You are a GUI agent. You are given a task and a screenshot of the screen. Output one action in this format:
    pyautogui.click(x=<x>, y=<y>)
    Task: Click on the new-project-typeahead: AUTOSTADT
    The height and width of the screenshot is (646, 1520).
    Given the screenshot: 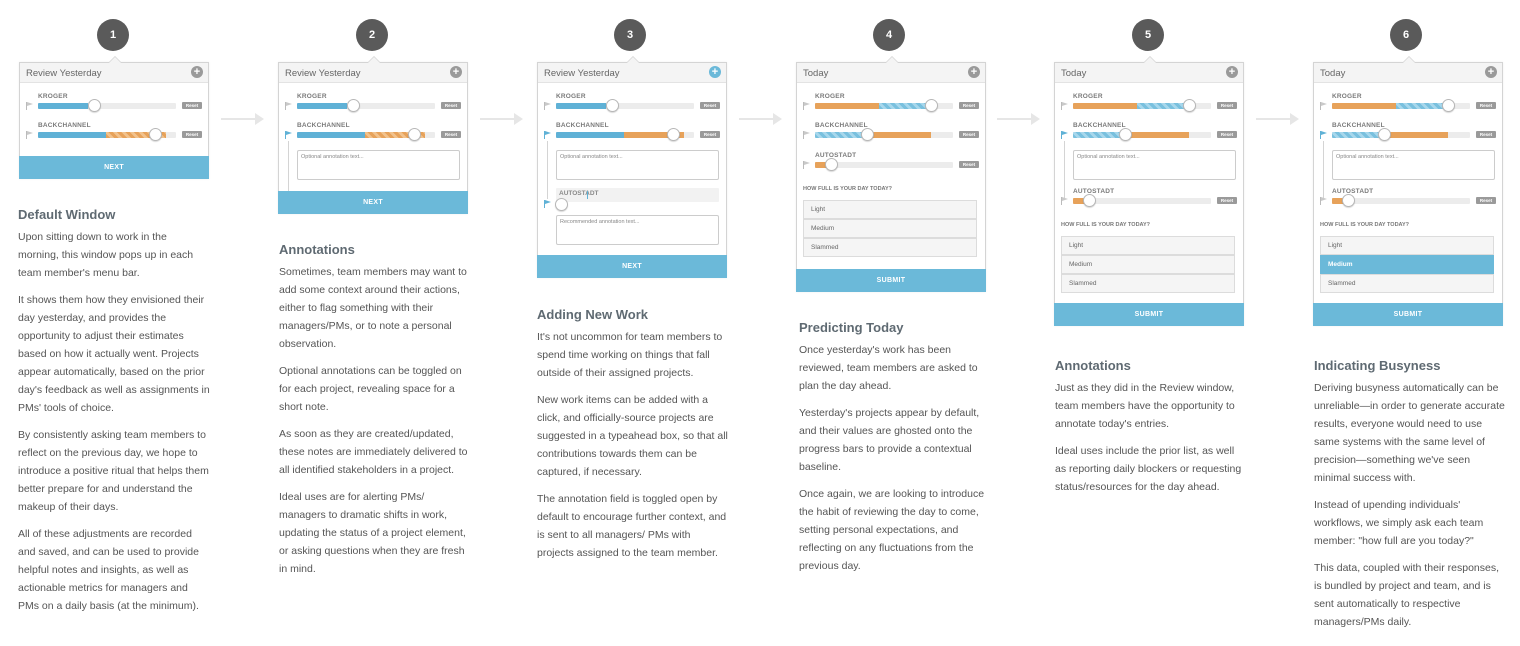 What is the action you would take?
    pyautogui.click(x=637, y=195)
    